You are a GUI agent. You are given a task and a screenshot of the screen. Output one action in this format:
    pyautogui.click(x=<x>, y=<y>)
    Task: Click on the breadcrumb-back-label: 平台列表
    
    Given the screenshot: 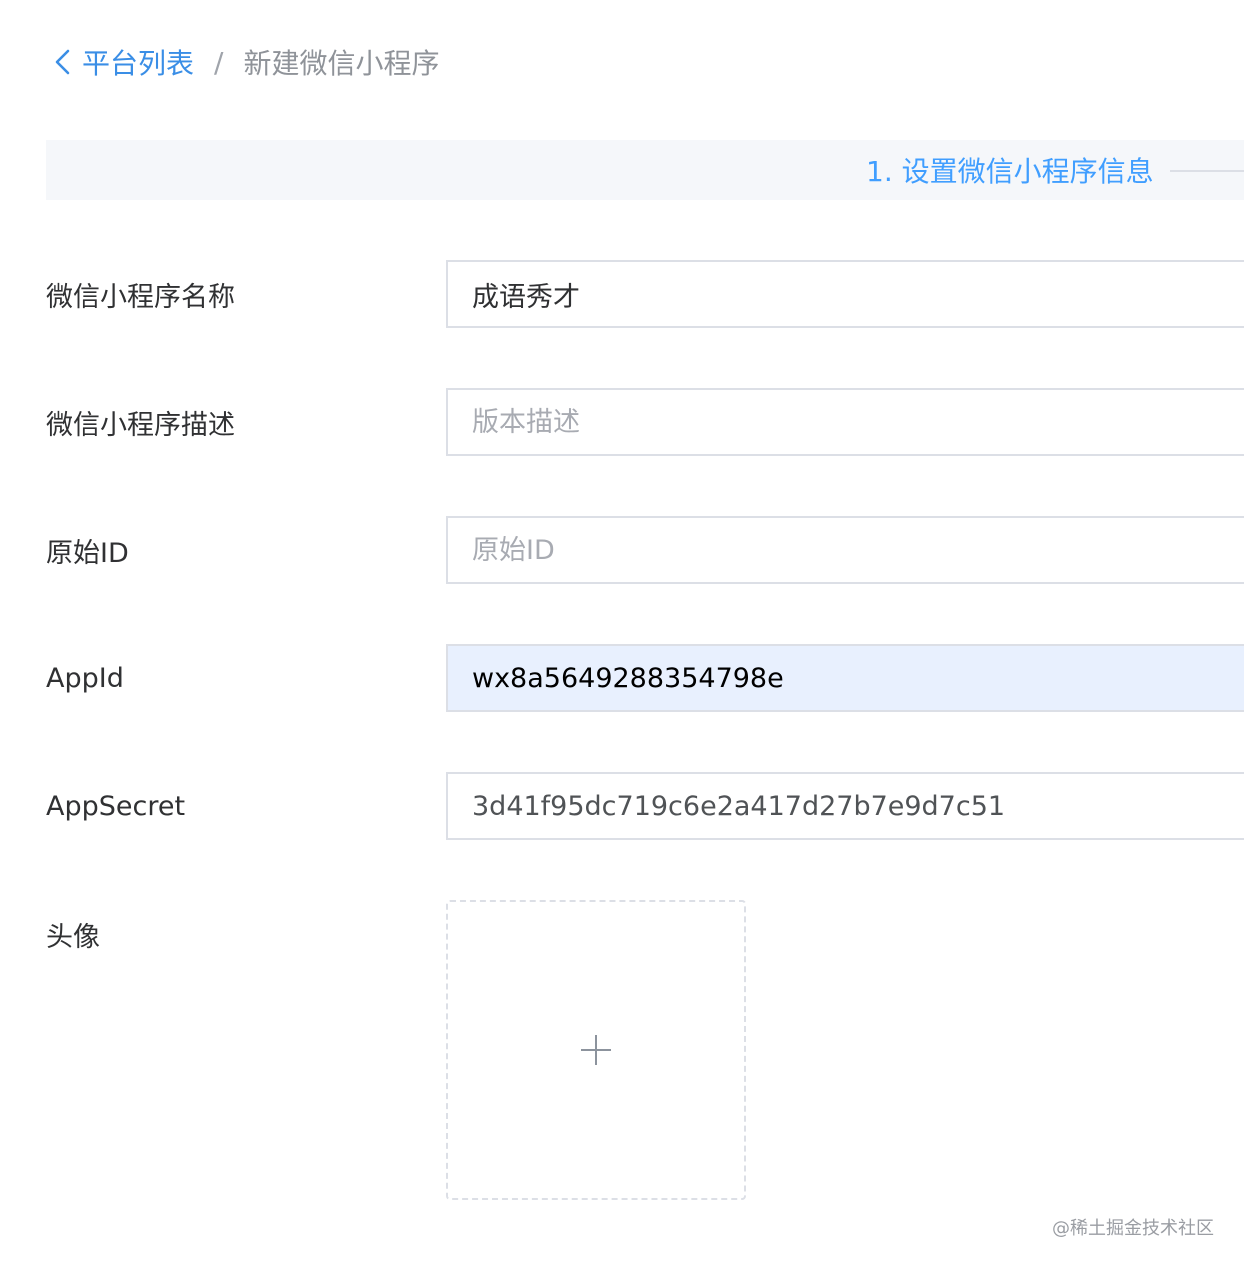 What is the action you would take?
    pyautogui.click(x=138, y=63)
    